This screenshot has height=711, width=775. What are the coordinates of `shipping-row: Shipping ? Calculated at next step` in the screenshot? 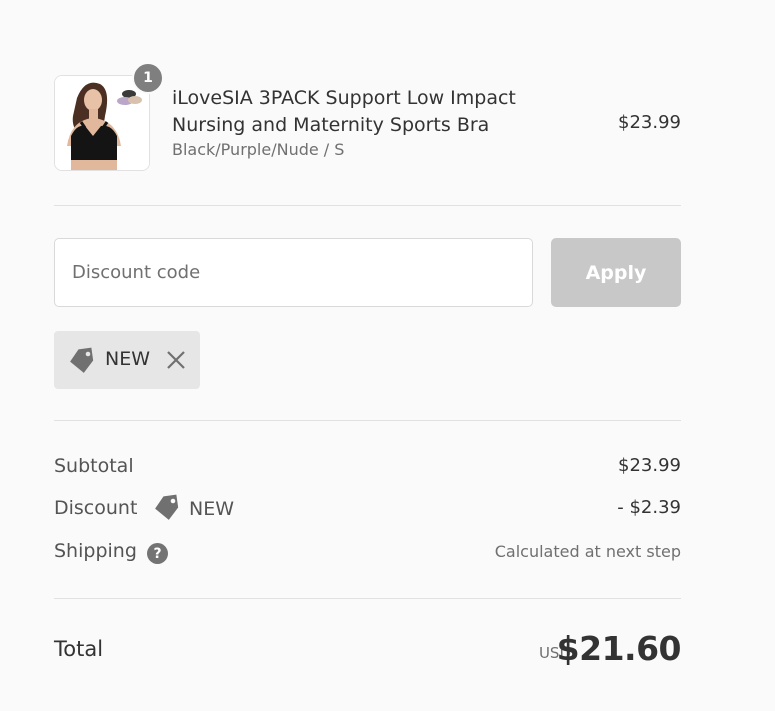 It's located at (367, 552).